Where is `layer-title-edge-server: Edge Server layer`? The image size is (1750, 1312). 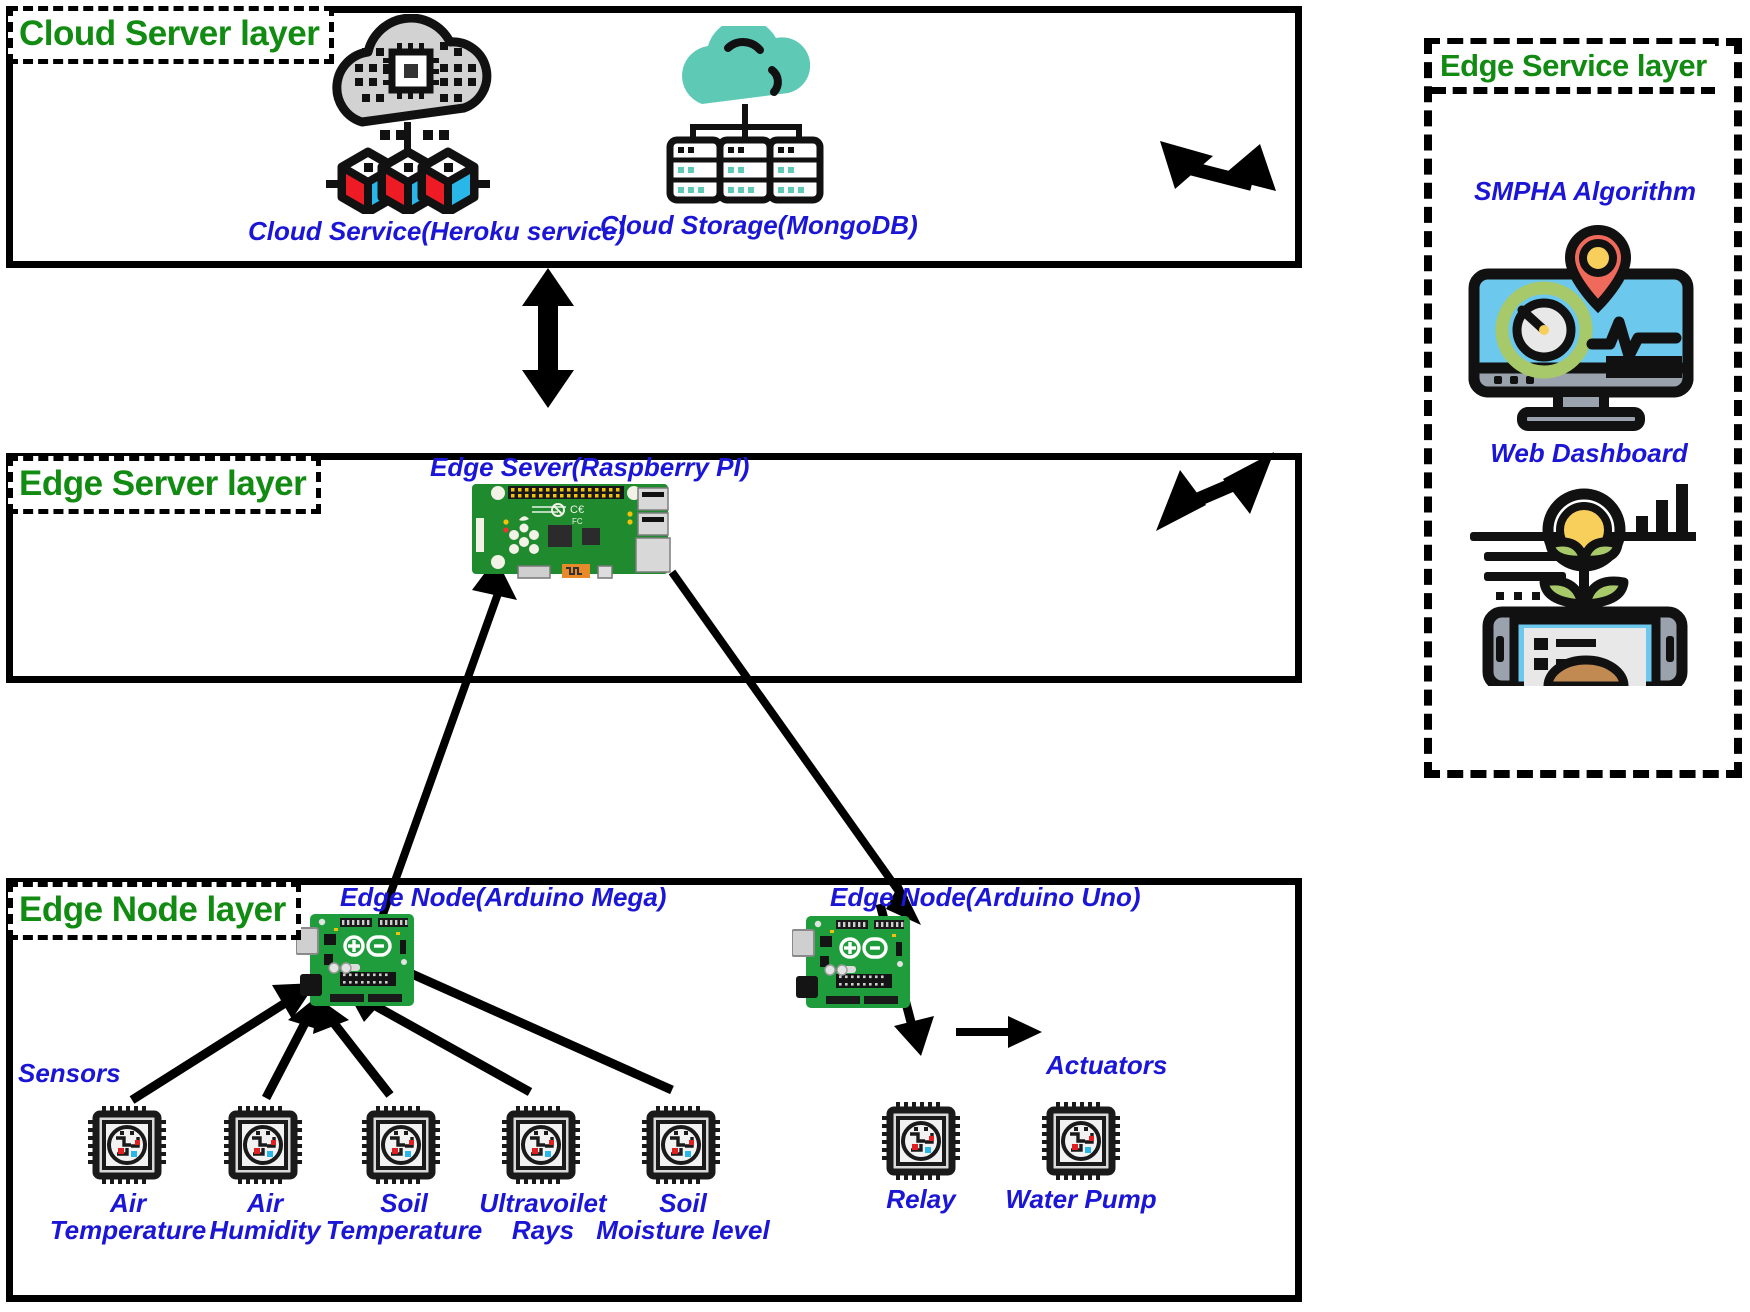 layer-title-edge-server: Edge Server layer is located at coordinates (165, 485).